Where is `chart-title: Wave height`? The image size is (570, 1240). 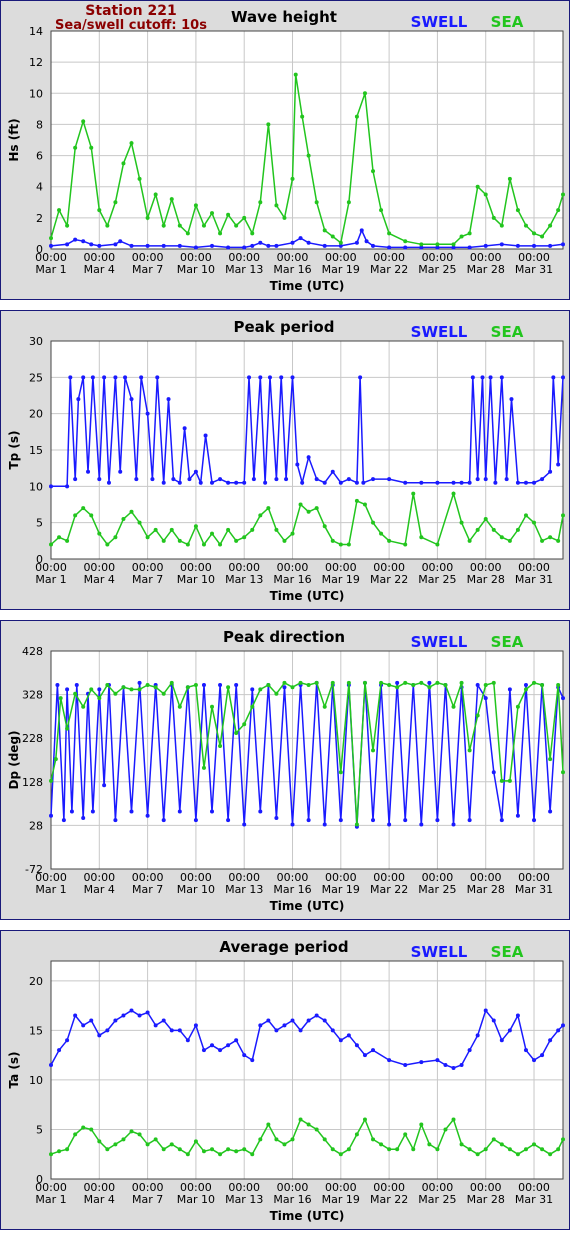
chart-title: Wave height is located at coordinates (284, 17).